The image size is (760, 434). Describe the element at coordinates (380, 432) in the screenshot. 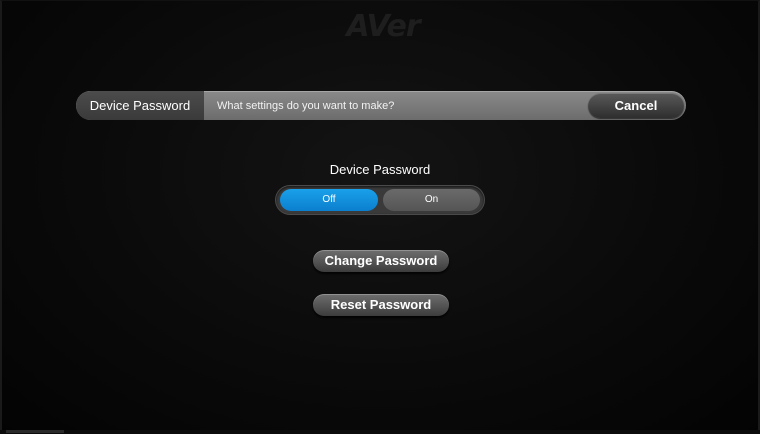

I see `bottom-strip` at that location.